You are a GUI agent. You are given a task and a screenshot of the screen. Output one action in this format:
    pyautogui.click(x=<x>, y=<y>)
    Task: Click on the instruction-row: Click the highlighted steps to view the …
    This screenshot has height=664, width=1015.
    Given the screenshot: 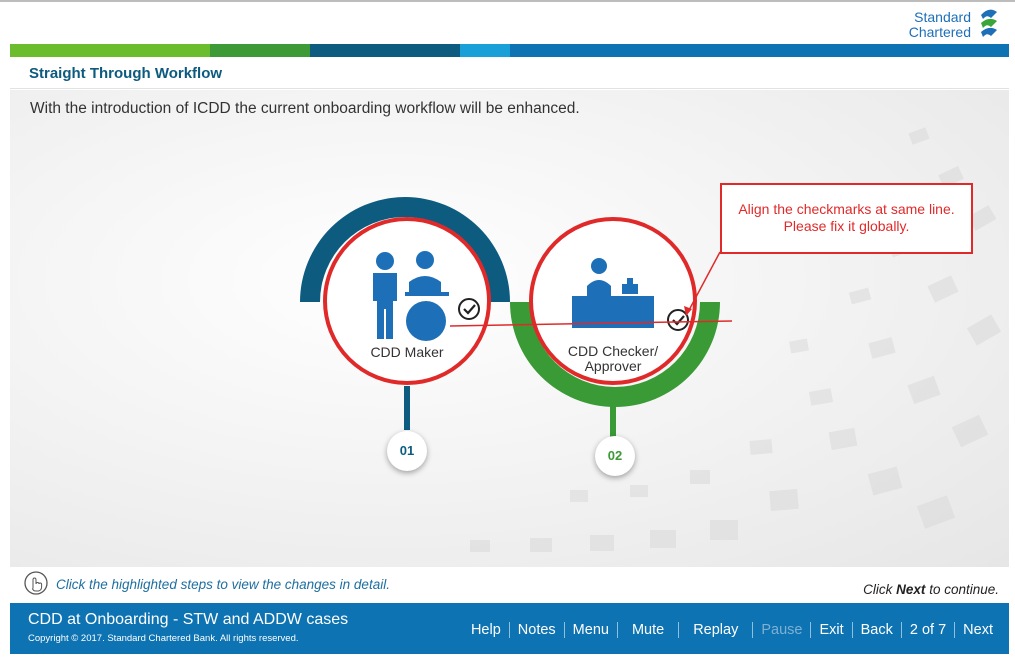 What is the action you would take?
    pyautogui.click(x=509, y=585)
    